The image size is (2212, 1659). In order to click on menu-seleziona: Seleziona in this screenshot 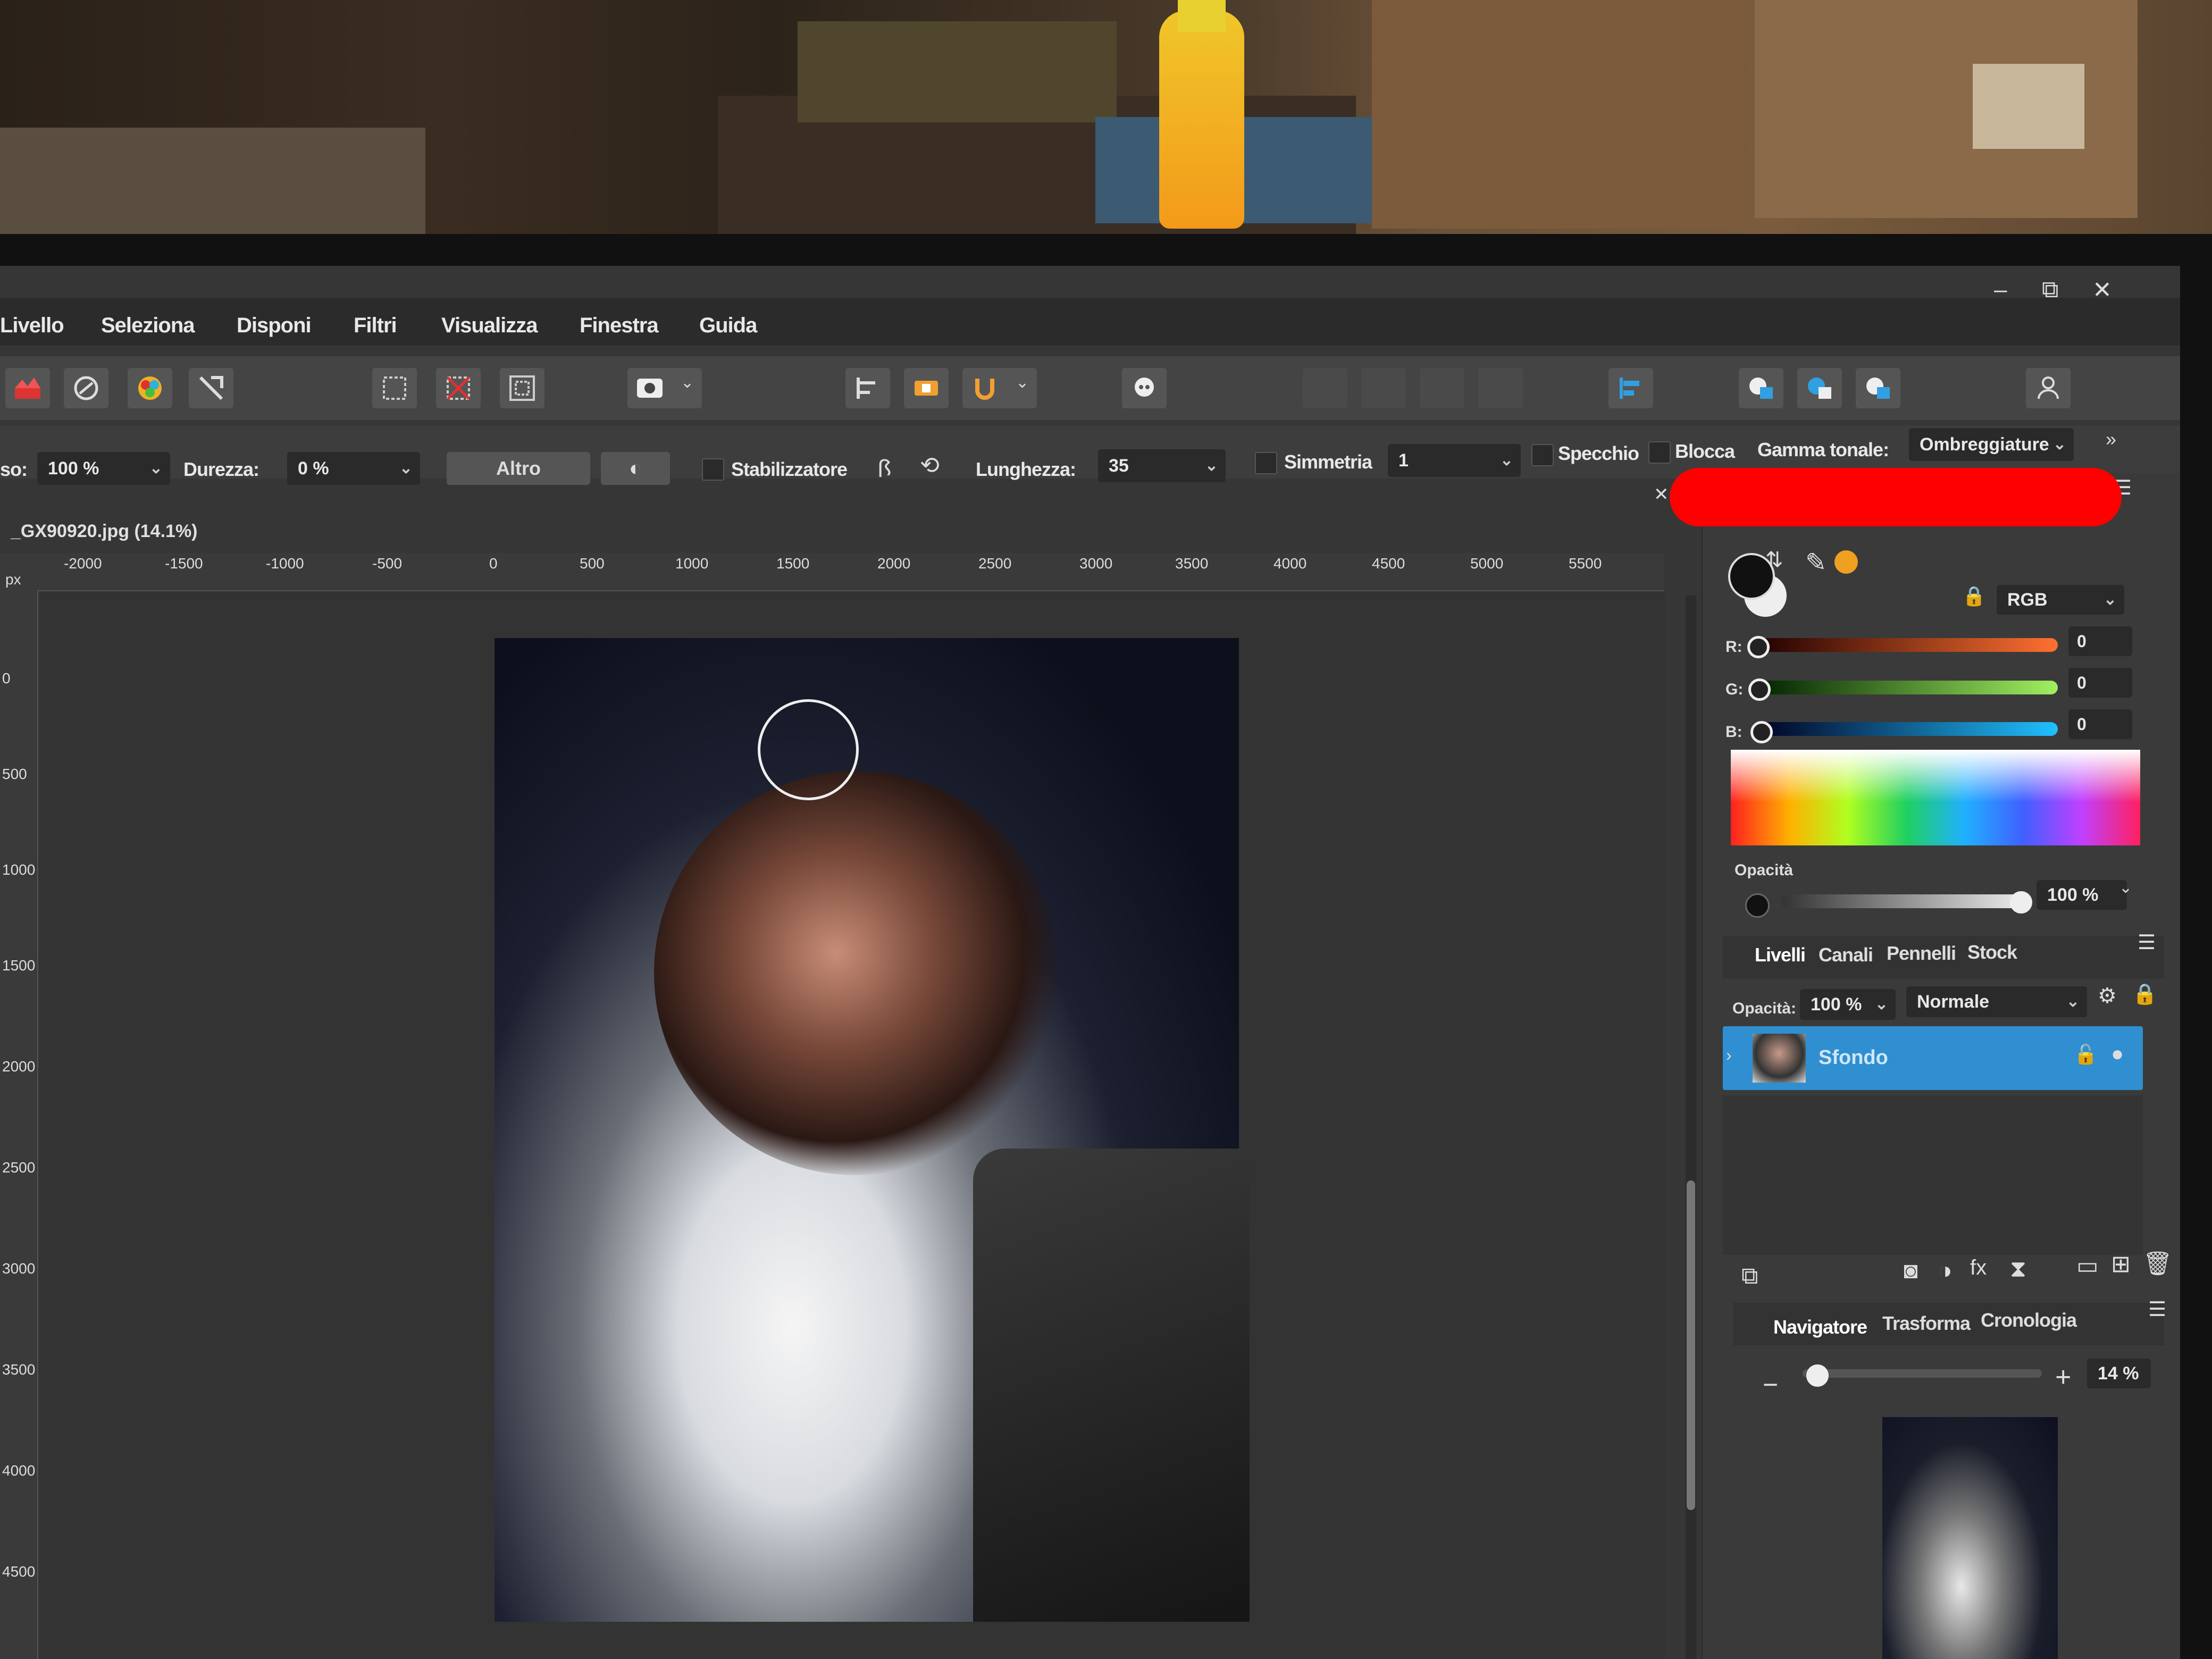, I will do `click(148, 326)`.